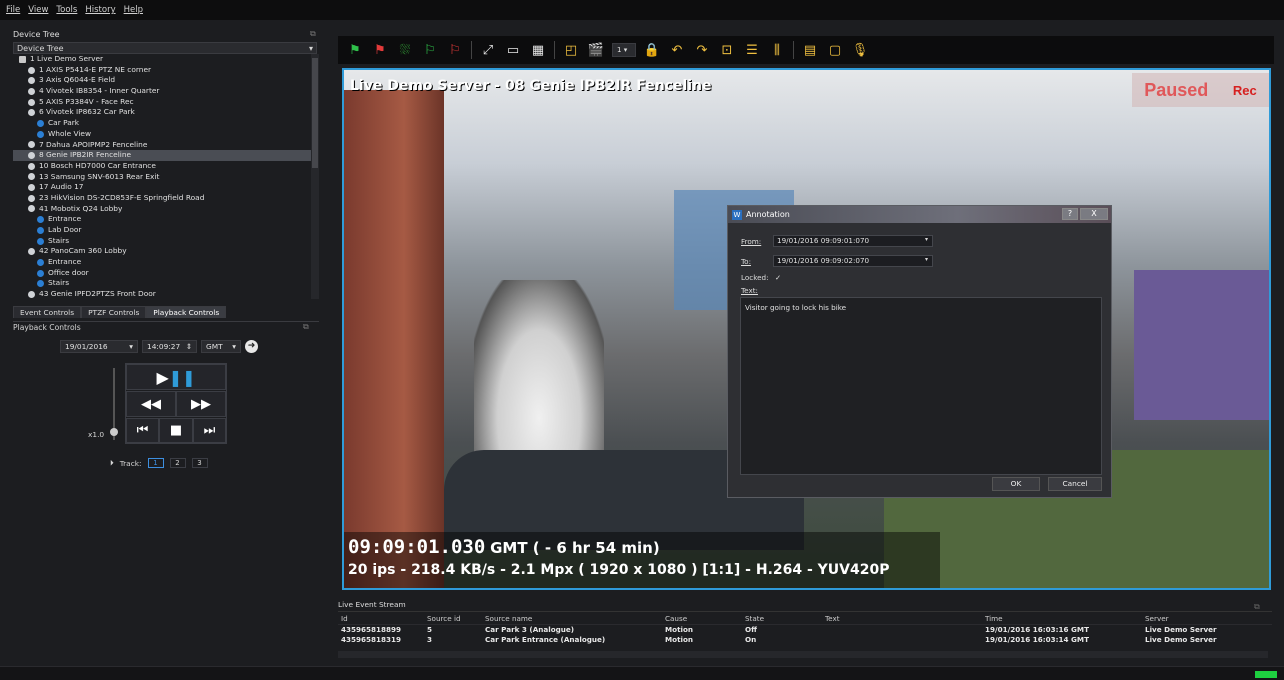 The height and width of the screenshot is (680, 1284). Describe the element at coordinates (169, 346) in the screenshot. I see `time-field: 14:09:27 ⇕` at that location.